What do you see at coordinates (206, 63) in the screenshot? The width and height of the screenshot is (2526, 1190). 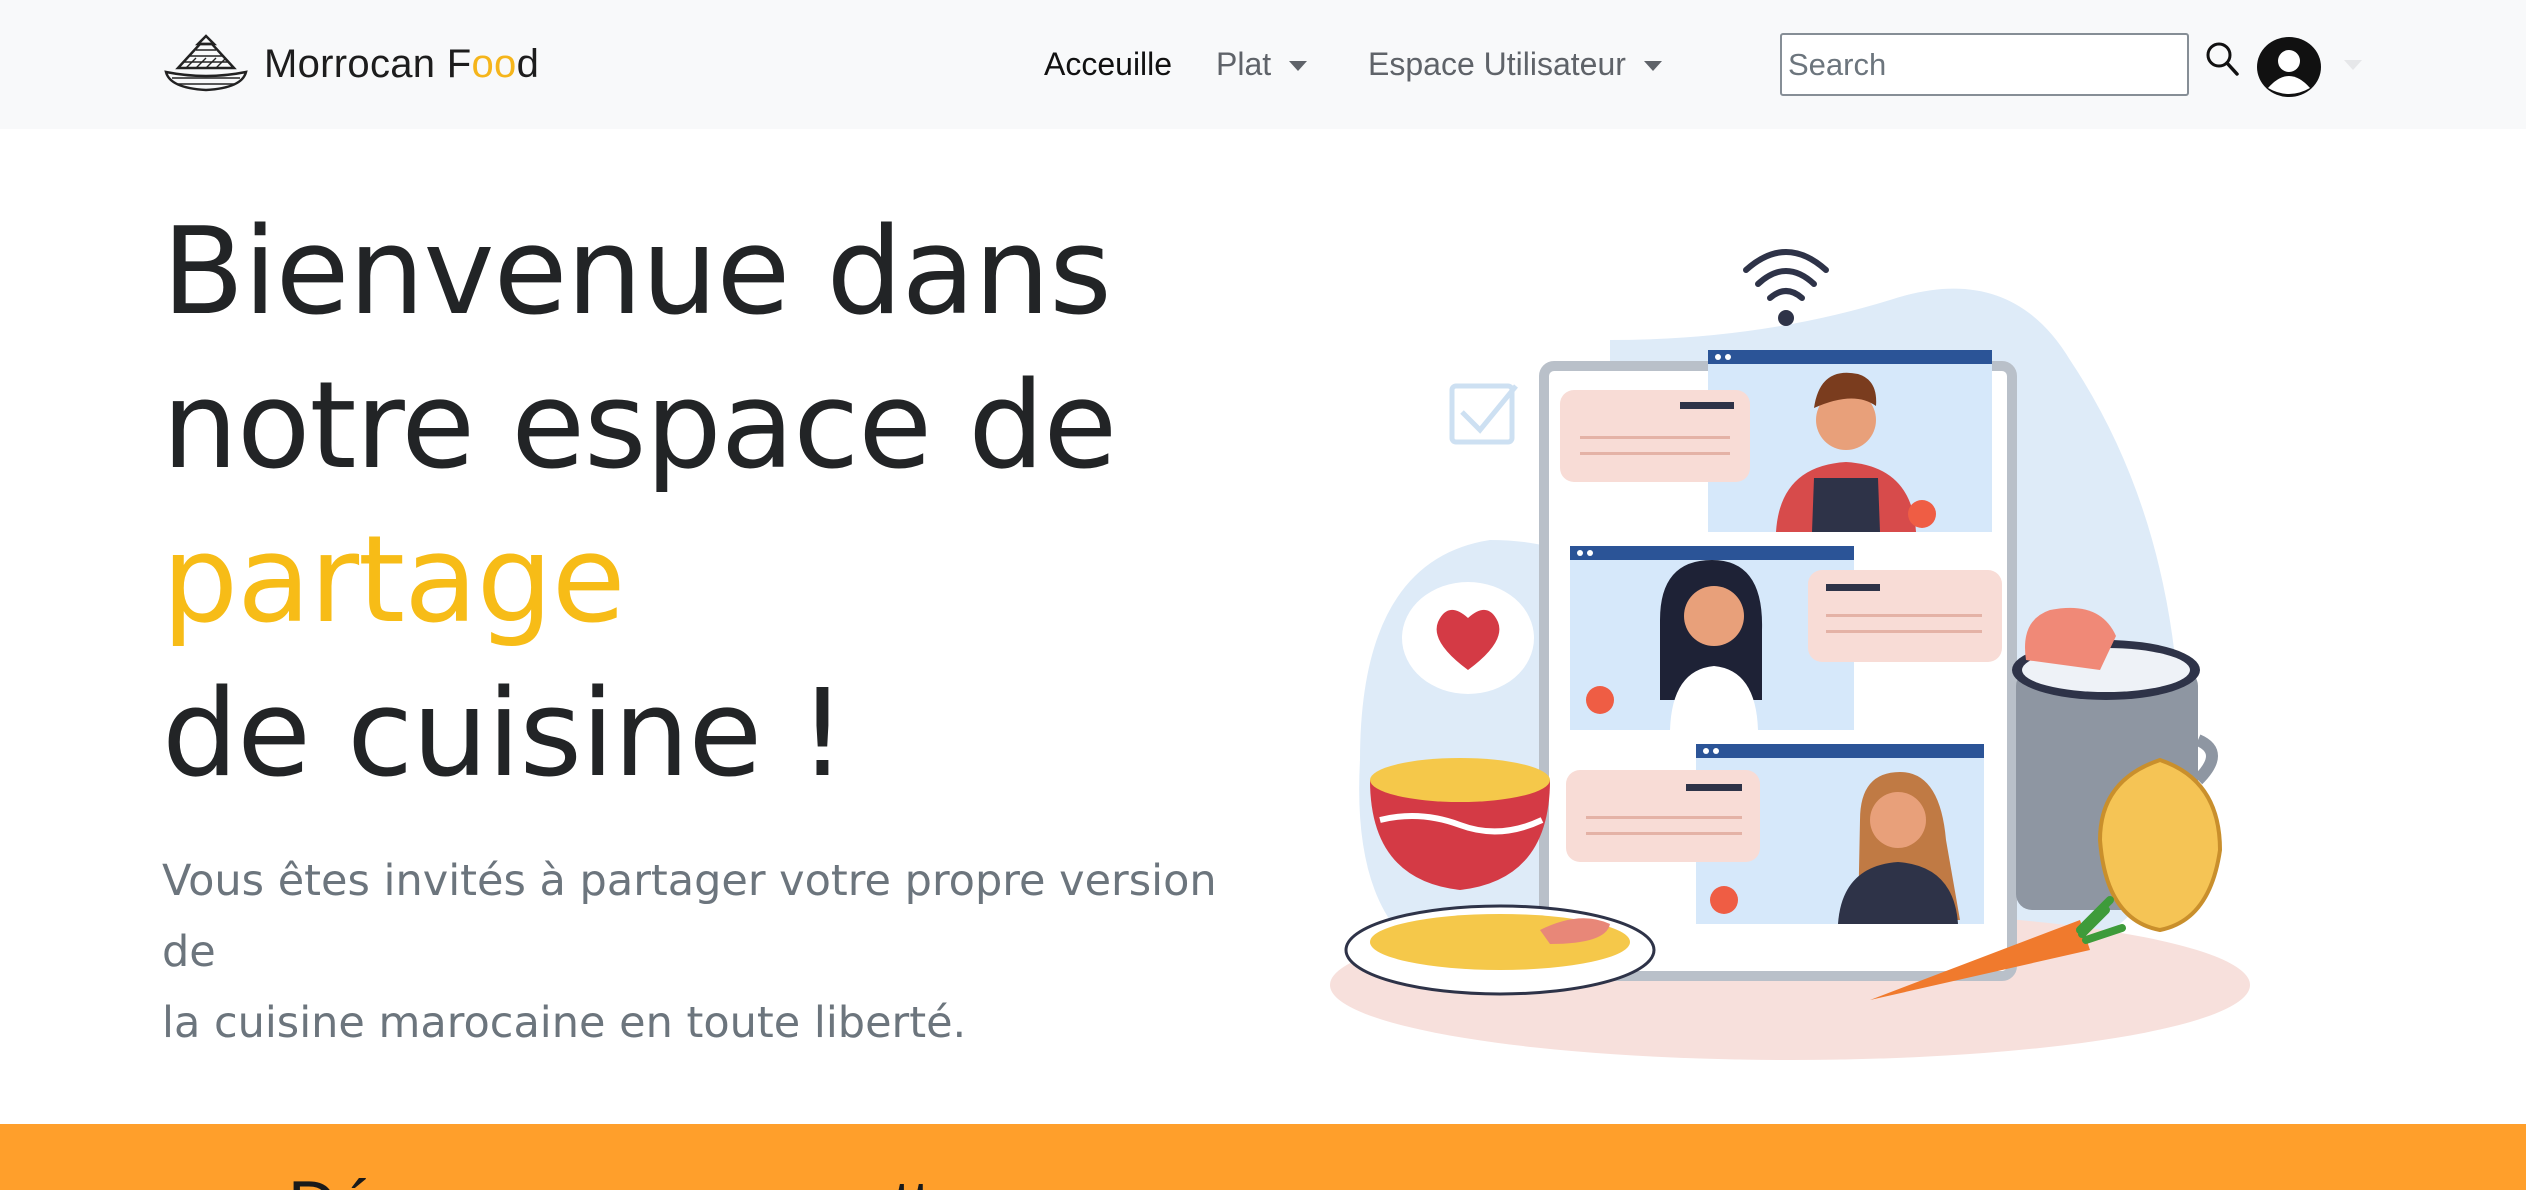 I see `tagine-icon` at bounding box center [206, 63].